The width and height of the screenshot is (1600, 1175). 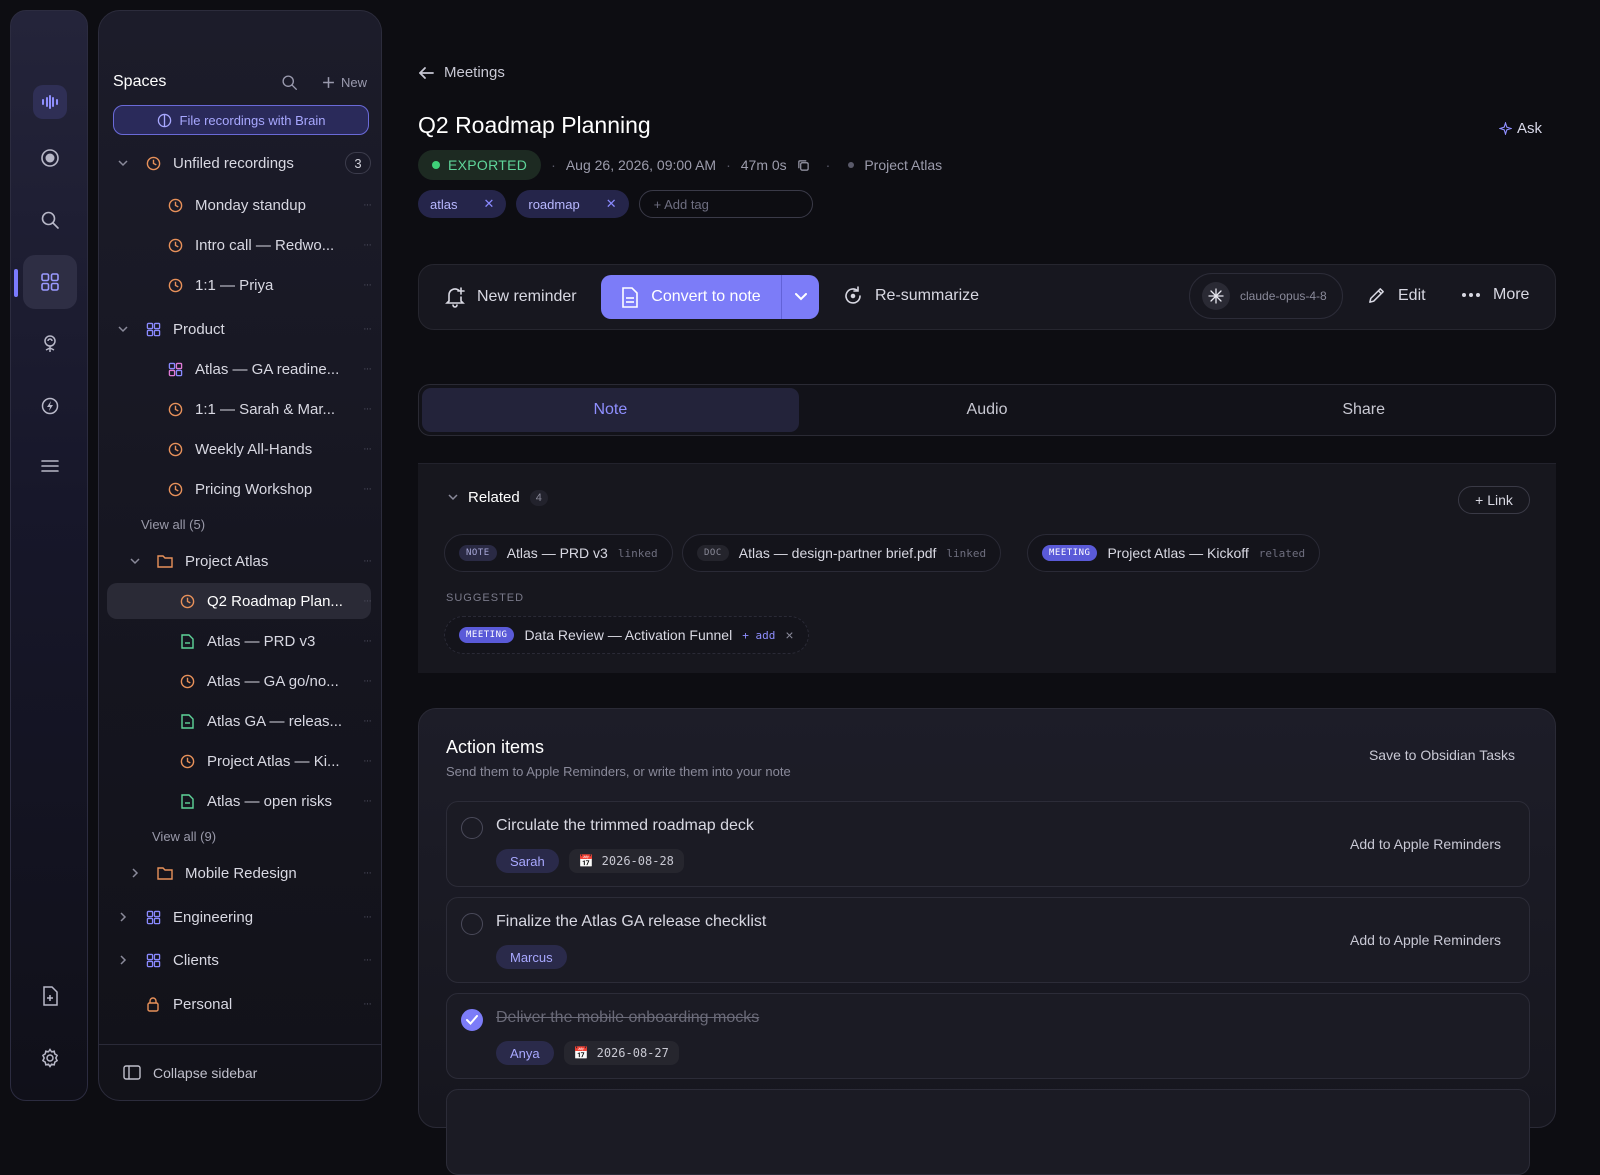 I want to click on task-meta: Sarah 📅 2026-08-28, so click(x=590, y=861).